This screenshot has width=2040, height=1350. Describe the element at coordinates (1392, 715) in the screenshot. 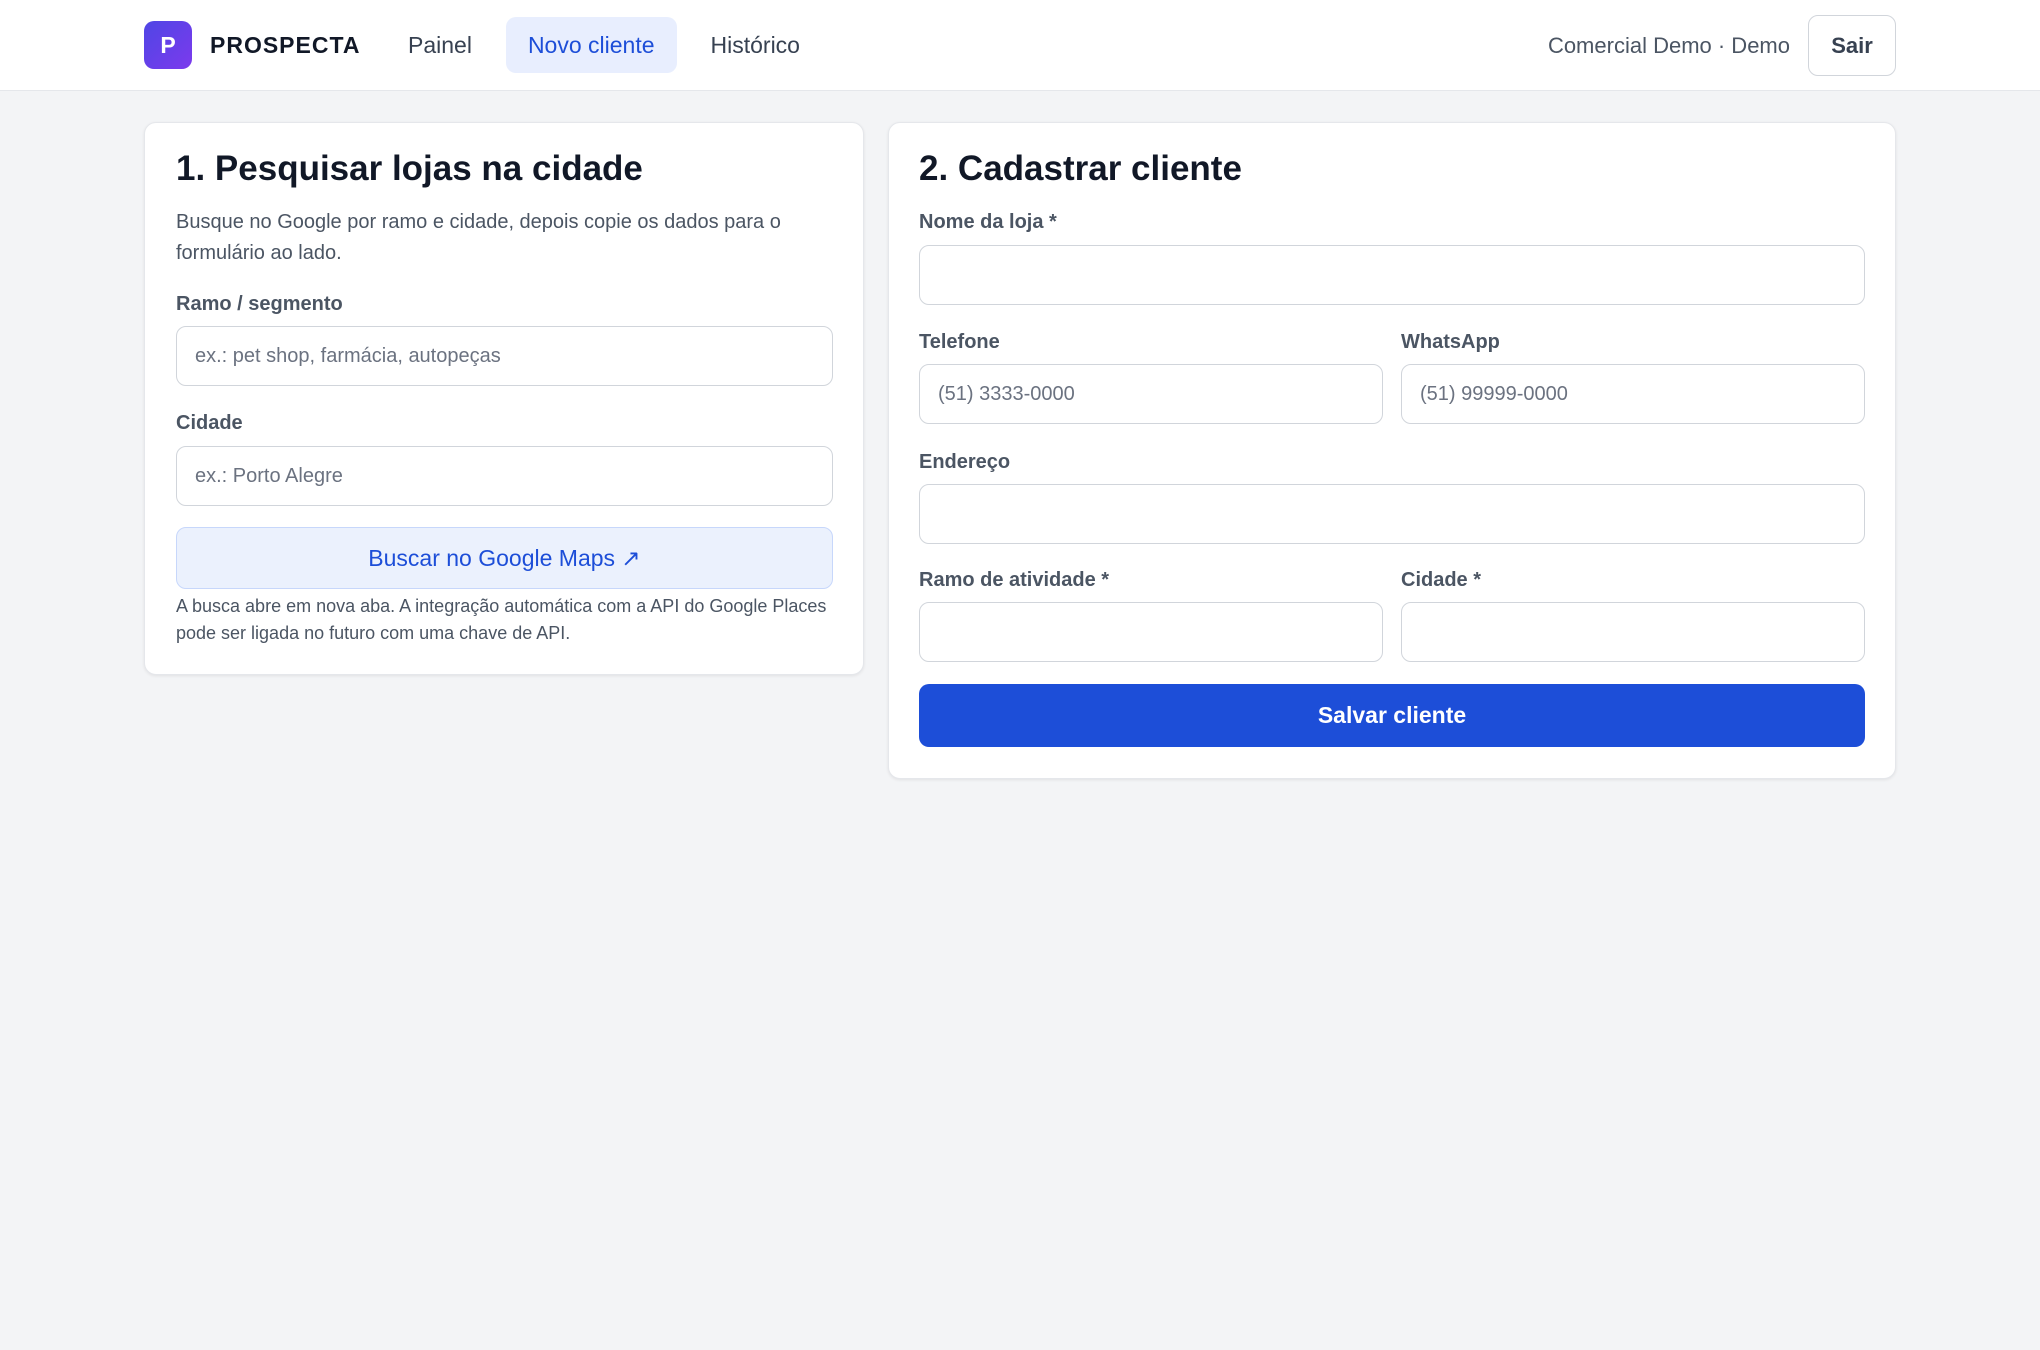

I see `save-client-button: Salvar cliente` at that location.